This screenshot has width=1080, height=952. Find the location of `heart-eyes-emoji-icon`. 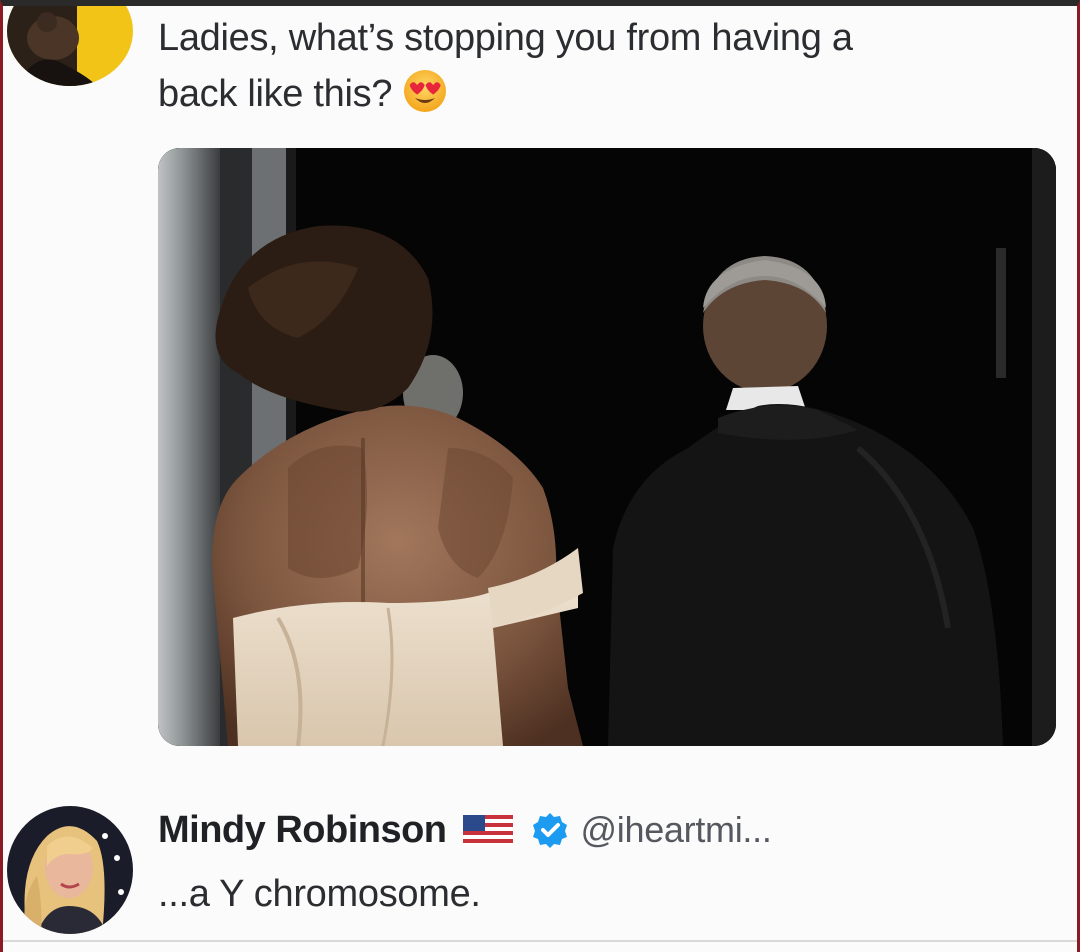

heart-eyes-emoji-icon is located at coordinates (425, 91).